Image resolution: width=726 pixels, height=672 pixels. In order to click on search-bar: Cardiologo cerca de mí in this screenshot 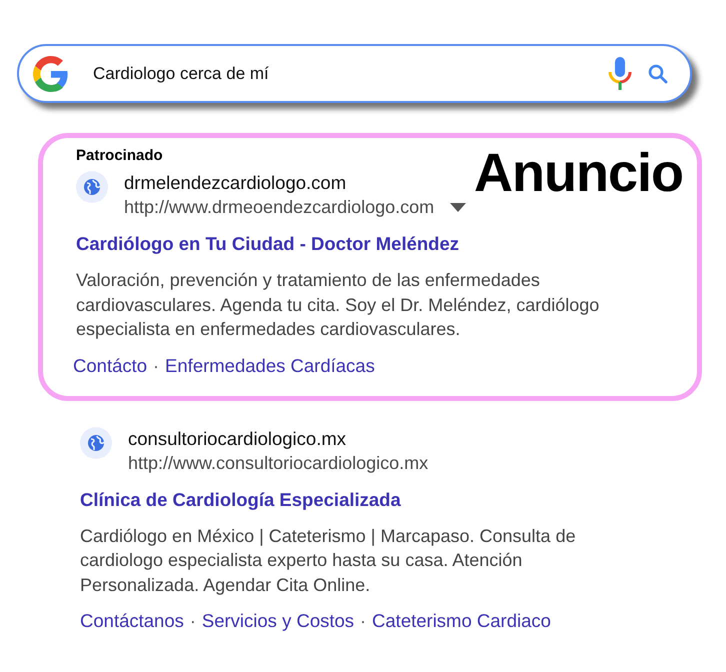, I will do `click(354, 73)`.